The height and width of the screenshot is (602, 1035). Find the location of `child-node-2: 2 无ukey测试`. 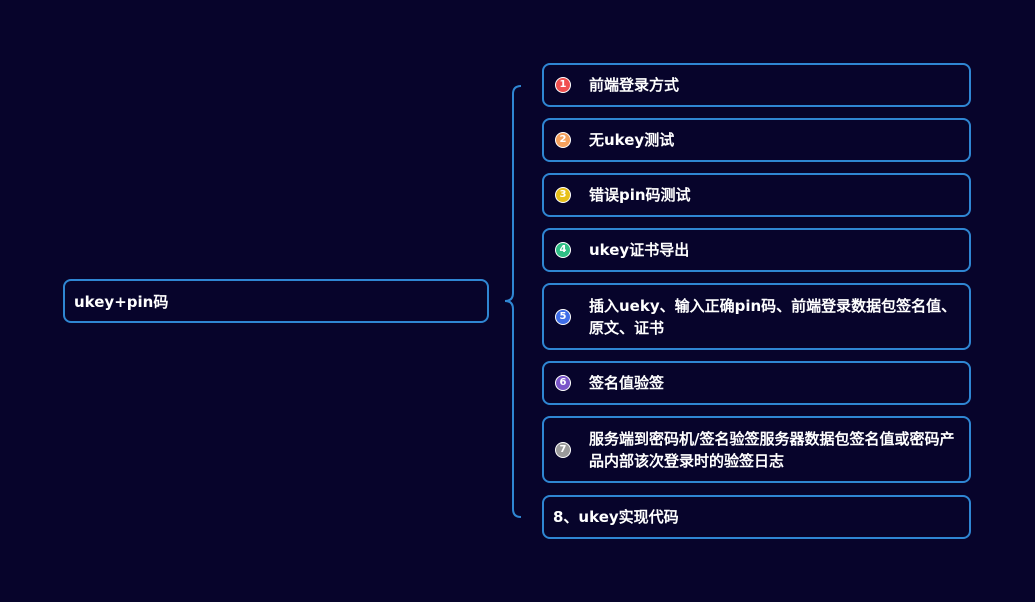

child-node-2: 2 无ukey测试 is located at coordinates (756, 140).